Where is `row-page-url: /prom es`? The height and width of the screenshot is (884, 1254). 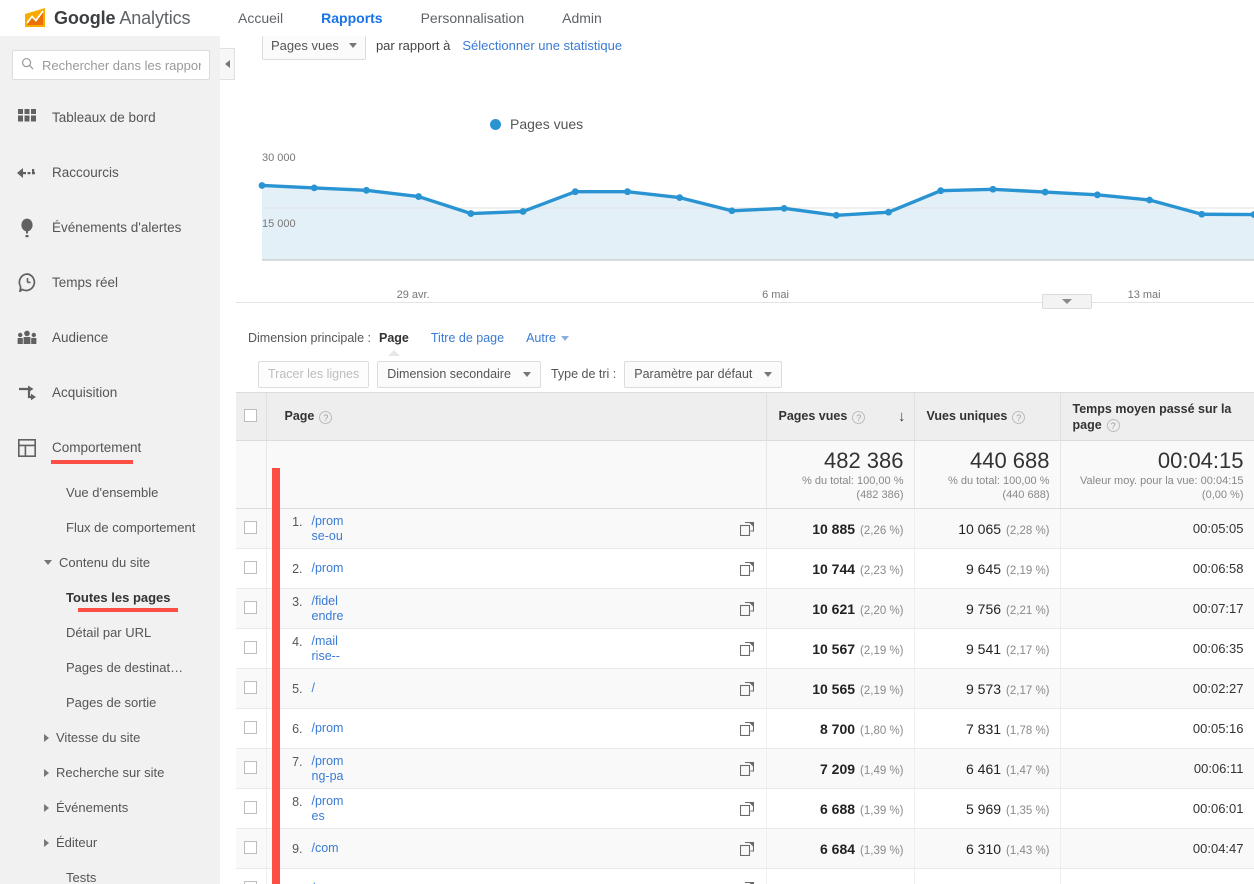
row-page-url: /prom es is located at coordinates (328, 809).